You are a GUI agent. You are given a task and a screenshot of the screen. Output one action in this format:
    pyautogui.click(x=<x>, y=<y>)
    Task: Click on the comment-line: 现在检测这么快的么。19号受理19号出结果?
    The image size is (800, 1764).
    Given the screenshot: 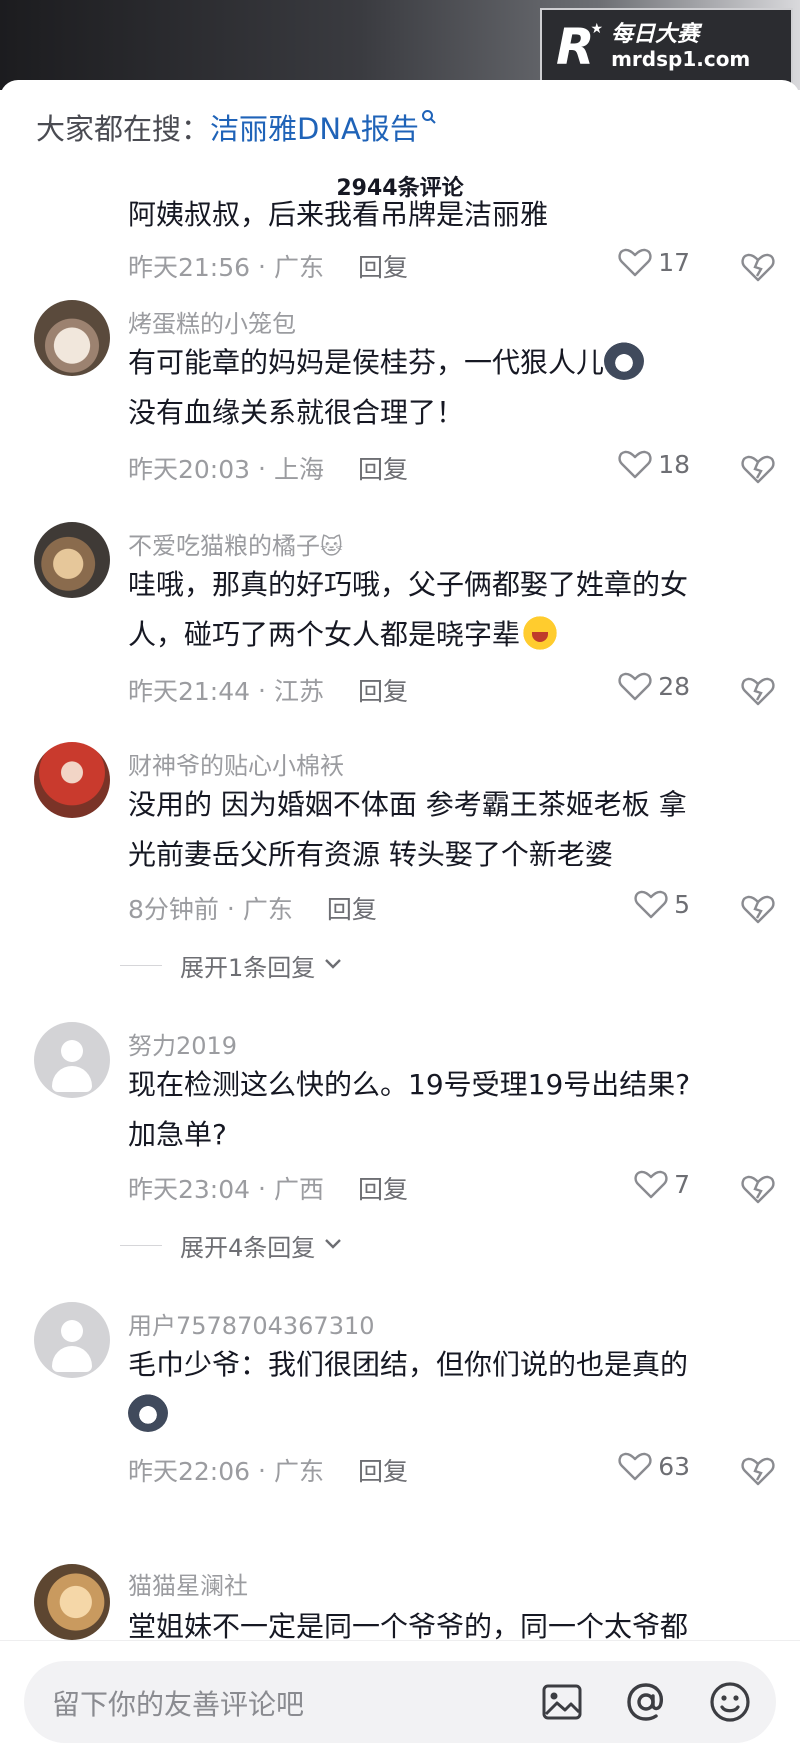 What is the action you would take?
    pyautogui.click(x=409, y=1084)
    